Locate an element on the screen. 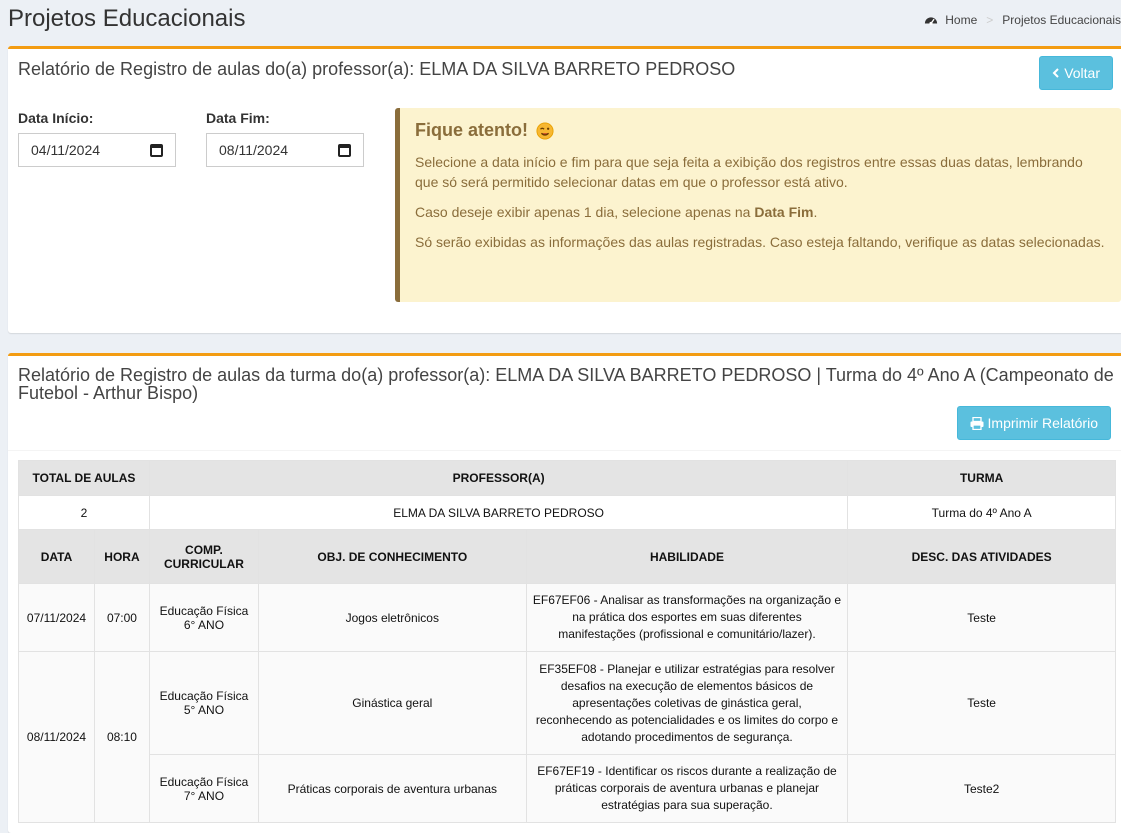  breadcrumb-home: Home is located at coordinates (961, 20).